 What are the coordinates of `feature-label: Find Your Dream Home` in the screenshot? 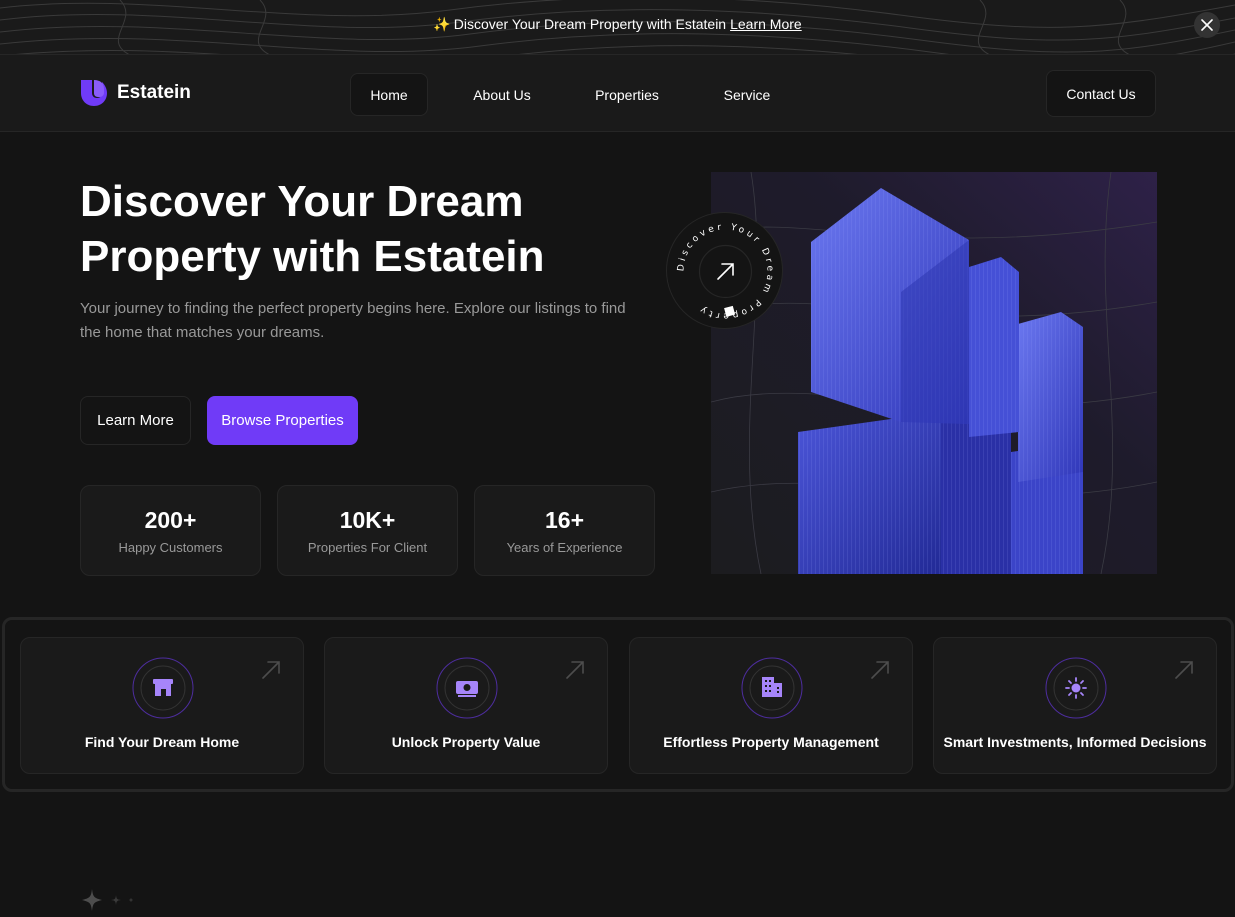 It's located at (162, 742).